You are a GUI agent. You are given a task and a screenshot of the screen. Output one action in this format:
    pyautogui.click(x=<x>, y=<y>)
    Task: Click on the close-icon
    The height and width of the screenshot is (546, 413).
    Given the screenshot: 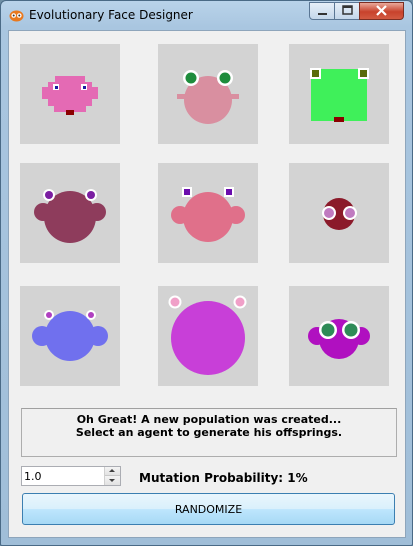 What is the action you would take?
    pyautogui.click(x=381, y=10)
    